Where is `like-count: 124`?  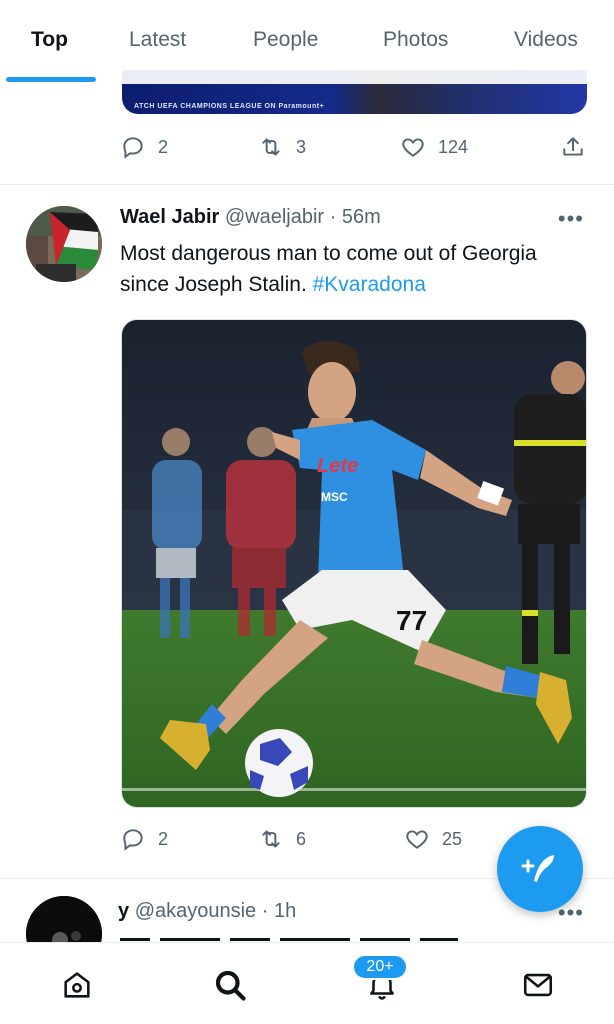
like-count: 124 is located at coordinates (453, 146).